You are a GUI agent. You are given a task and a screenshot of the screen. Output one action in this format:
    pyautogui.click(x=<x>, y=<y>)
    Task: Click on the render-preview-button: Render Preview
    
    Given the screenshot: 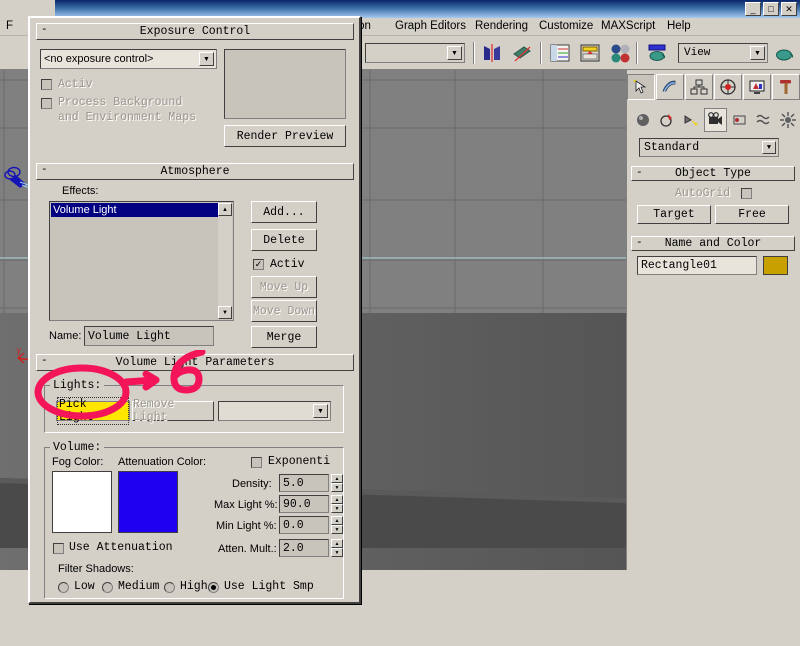 What is the action you would take?
    pyautogui.click(x=285, y=136)
    